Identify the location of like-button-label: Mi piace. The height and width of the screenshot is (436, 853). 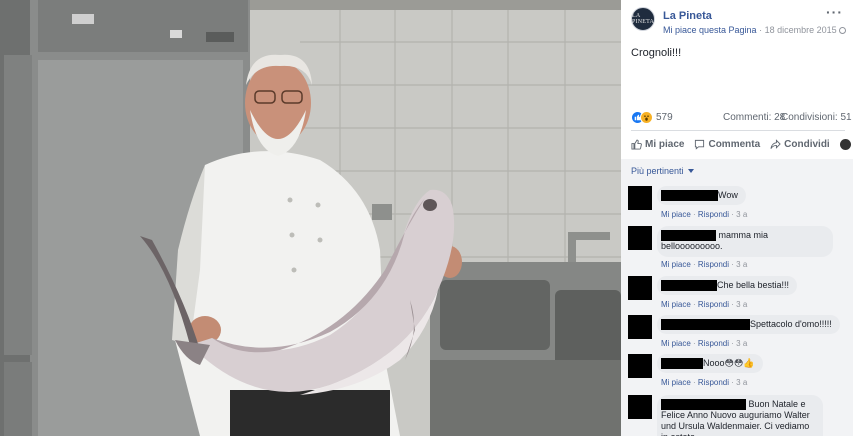
(665, 144).